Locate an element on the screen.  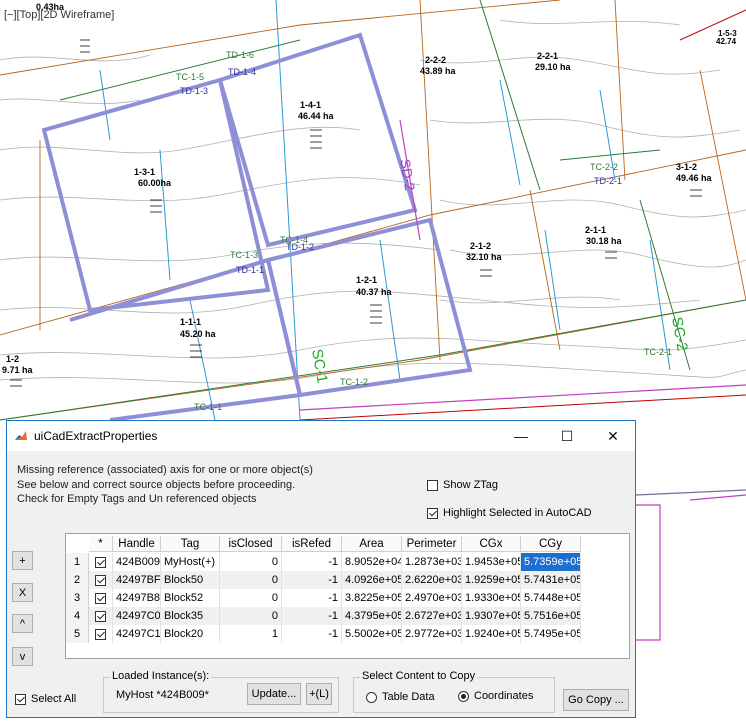
cell-handle: 42497B8 is located at coordinates (137, 598).